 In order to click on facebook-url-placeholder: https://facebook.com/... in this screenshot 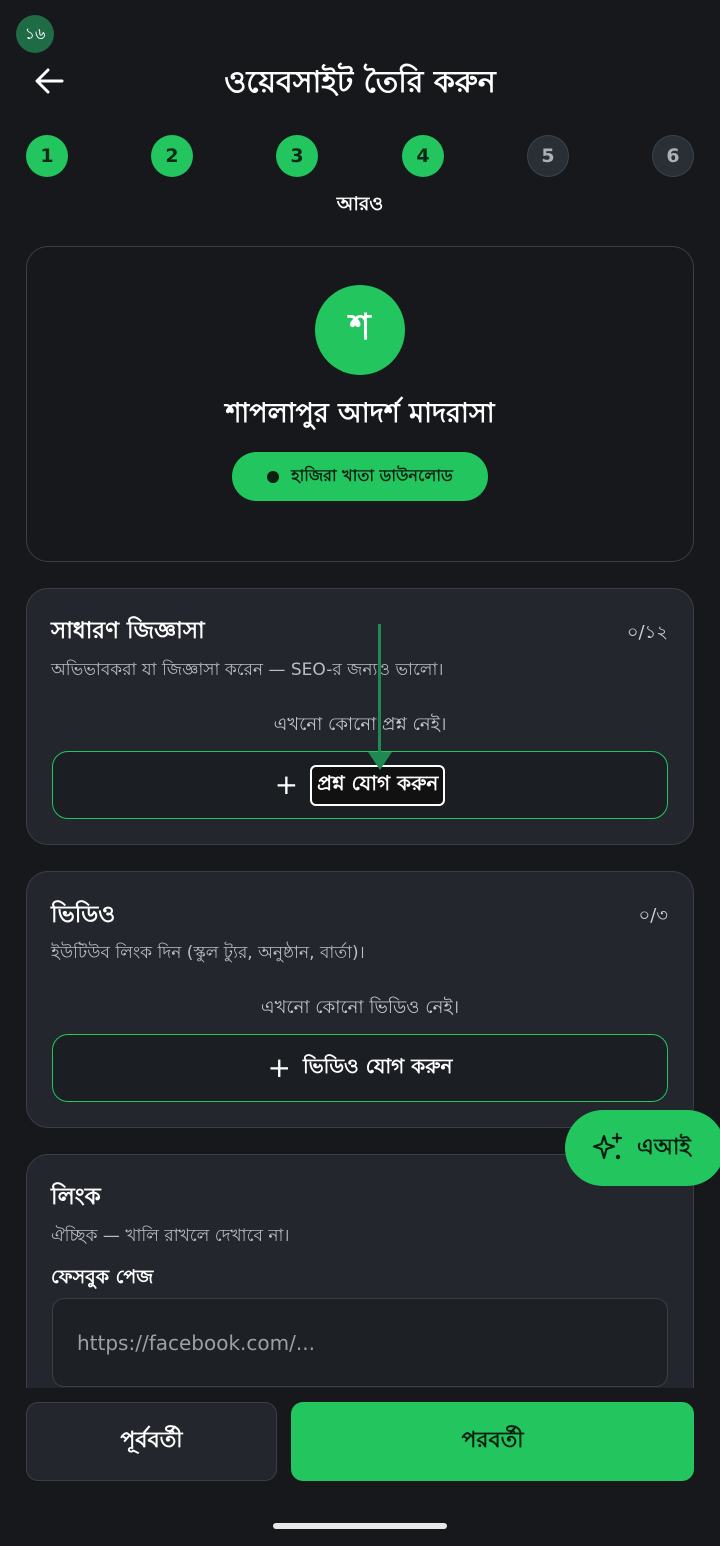, I will do `click(196, 1342)`.